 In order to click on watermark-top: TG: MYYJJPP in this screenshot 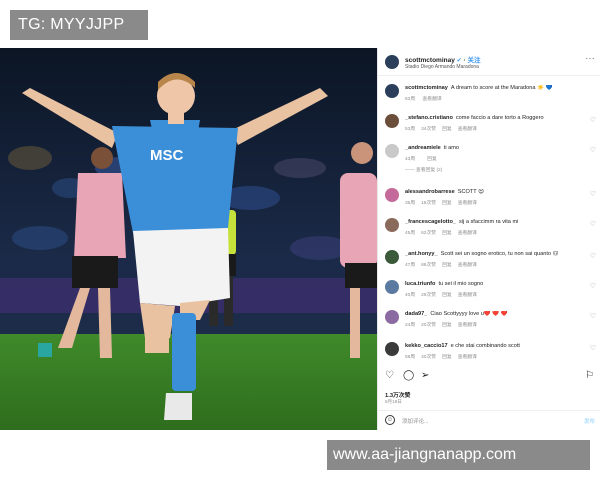, I will do `click(79, 25)`.